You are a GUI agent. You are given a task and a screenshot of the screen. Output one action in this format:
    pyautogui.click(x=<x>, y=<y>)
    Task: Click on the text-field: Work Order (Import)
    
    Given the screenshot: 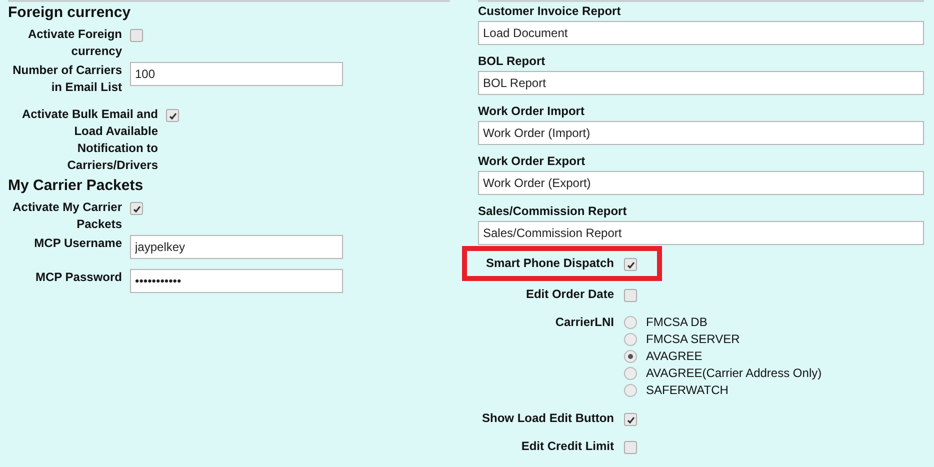 What is the action you would take?
    pyautogui.click(x=701, y=133)
    